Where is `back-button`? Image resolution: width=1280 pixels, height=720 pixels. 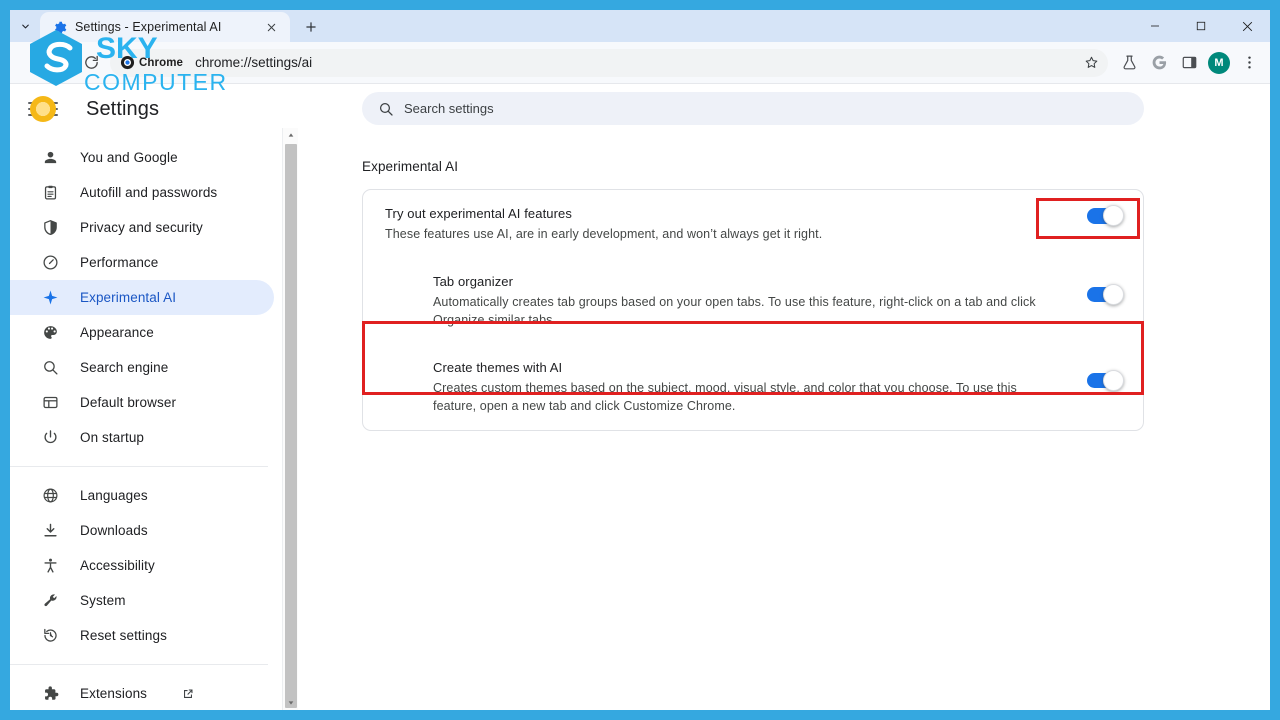
back-button is located at coordinates (31, 63).